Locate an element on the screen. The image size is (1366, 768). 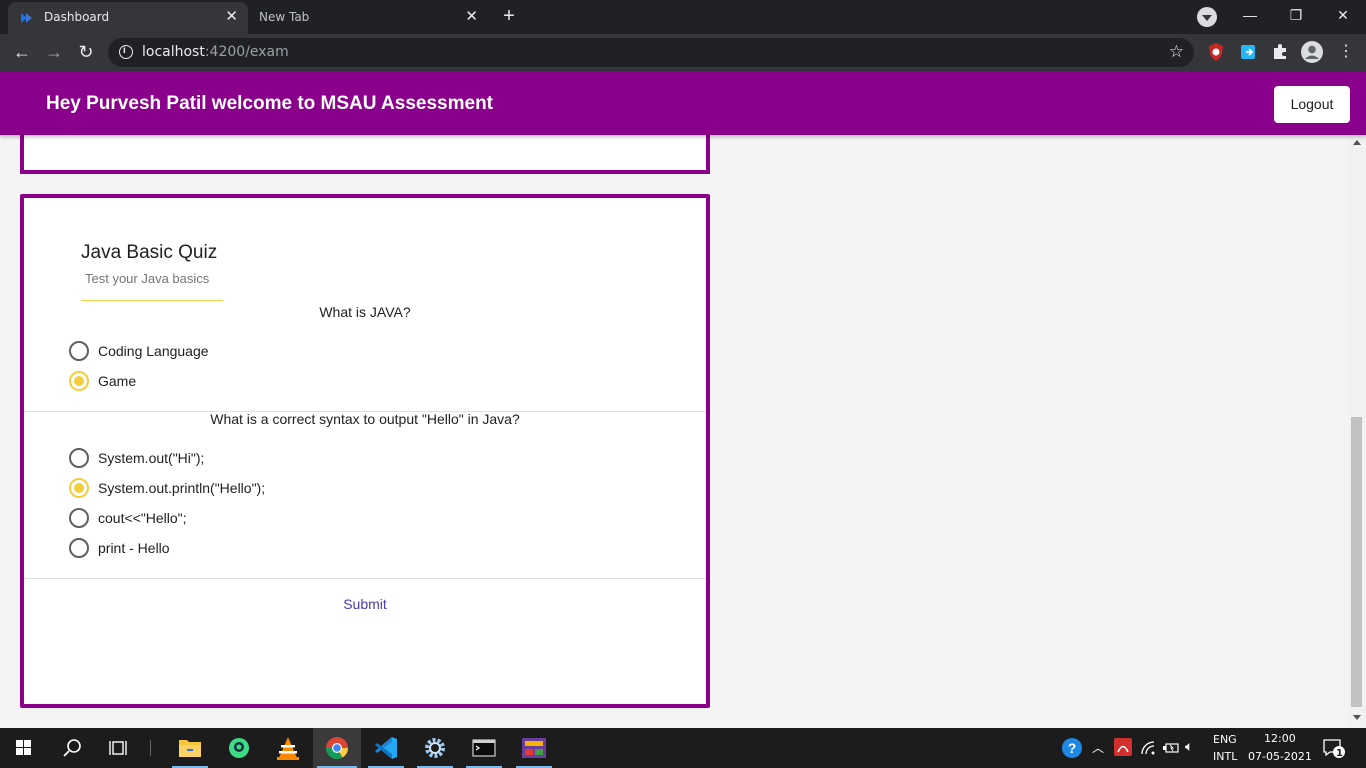
windows-taskbar: ? ︿ 🔈︎ ENG INTL 12:00 07-05-2021 1 is located at coordinates (683, 748).